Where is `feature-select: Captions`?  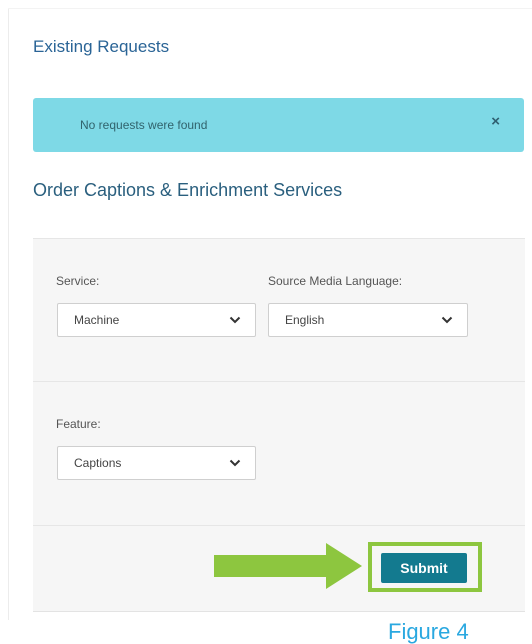 feature-select: Captions is located at coordinates (156, 463).